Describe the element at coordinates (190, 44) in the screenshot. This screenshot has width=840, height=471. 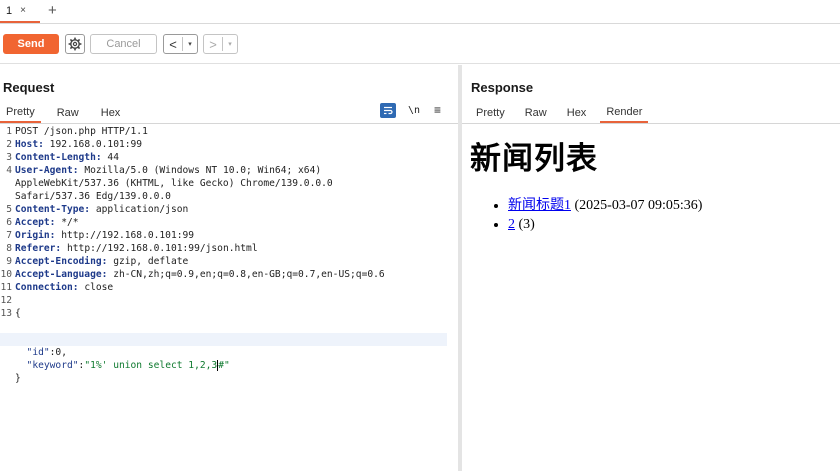
I see `back-history-dropdown-icon: ▾` at that location.